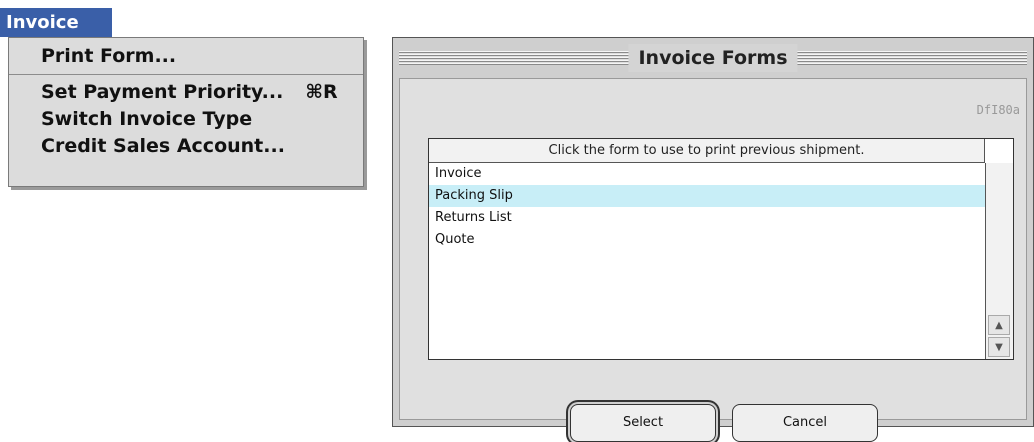 The height and width of the screenshot is (442, 1034). I want to click on list-item: Quote, so click(707, 240).